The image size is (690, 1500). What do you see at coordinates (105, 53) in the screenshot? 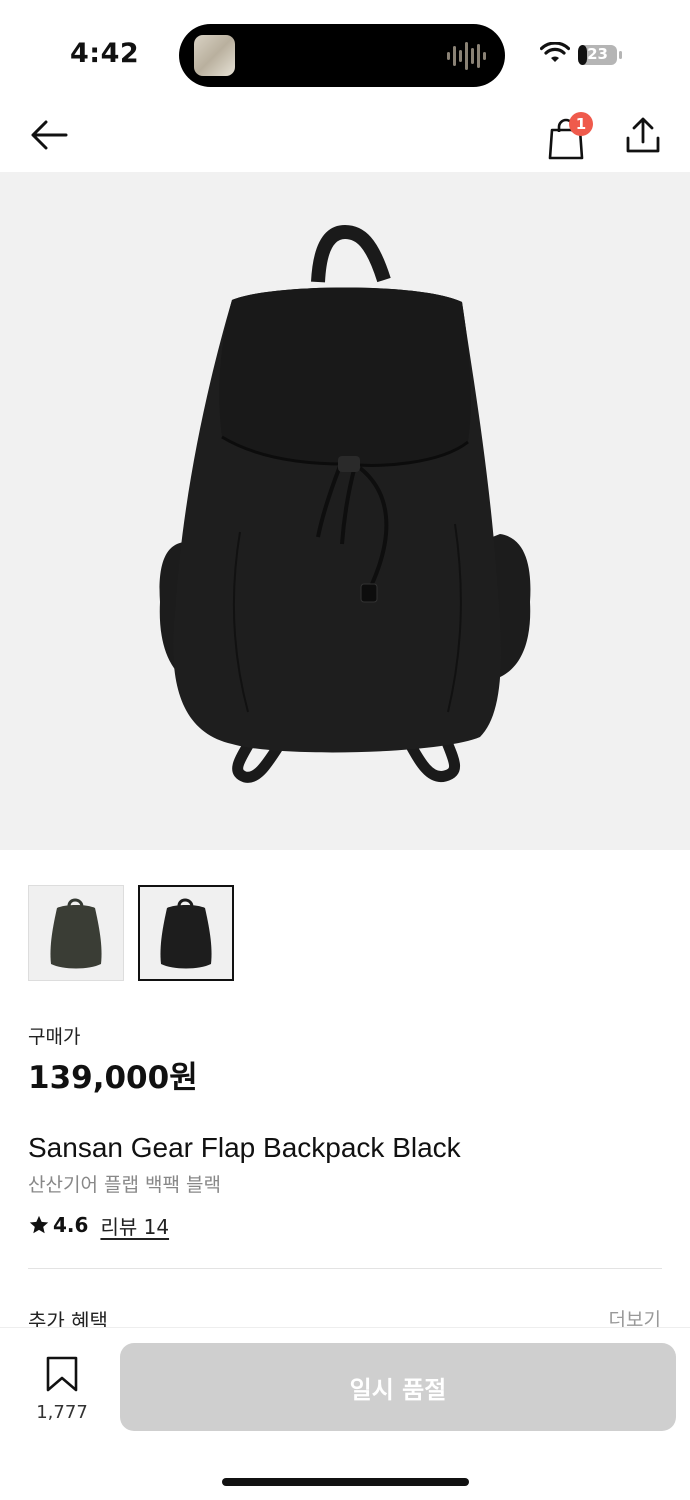
I see `status-time: 4:42` at bounding box center [105, 53].